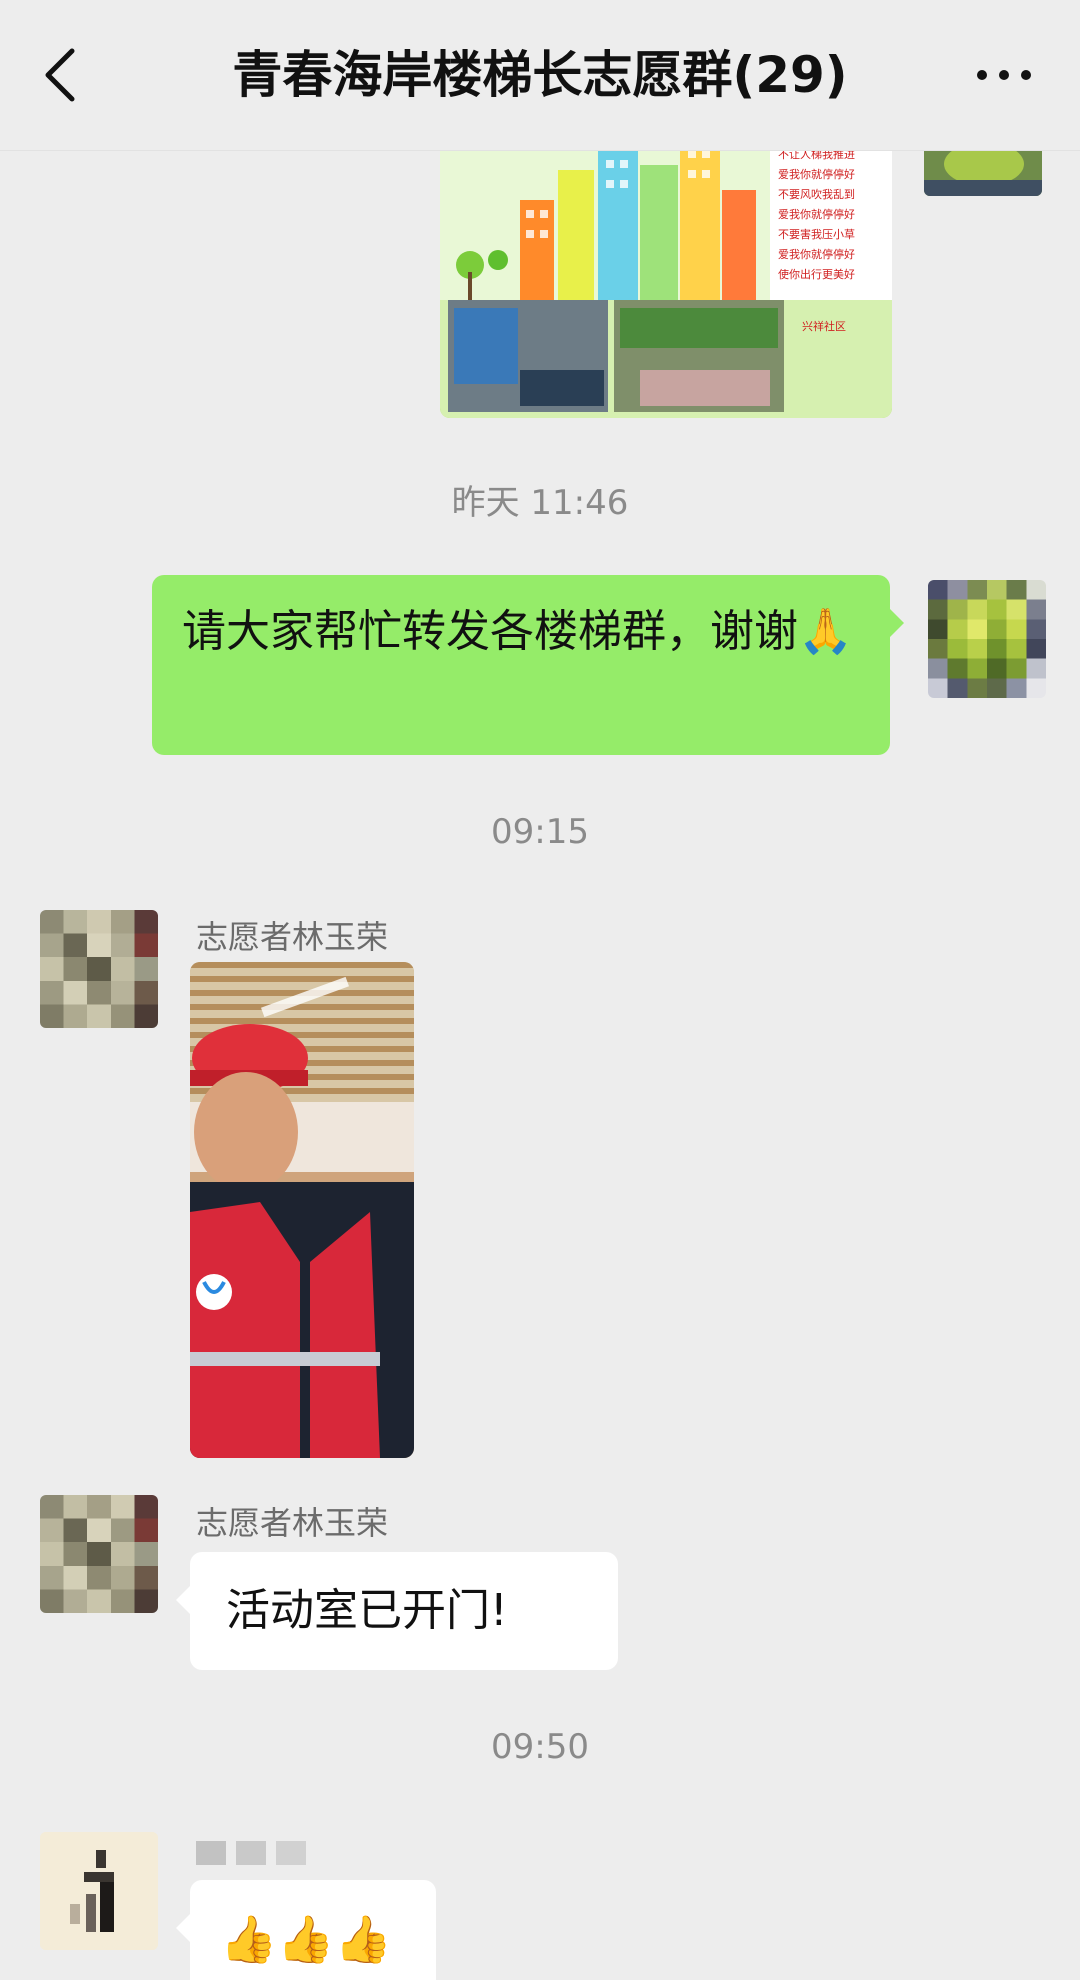 Image resolution: width=1080 pixels, height=1980 pixels. Describe the element at coordinates (252, 1853) in the screenshot. I see `sender-name-blurred` at that location.